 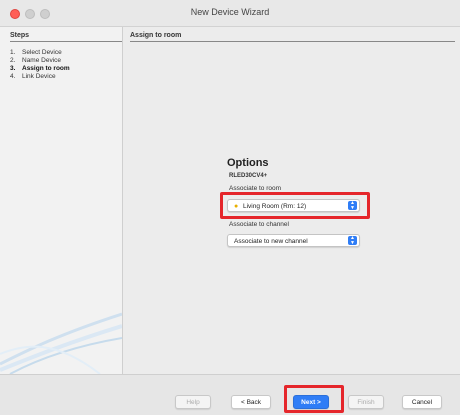 I want to click on step-label: Name Device, so click(x=42, y=60).